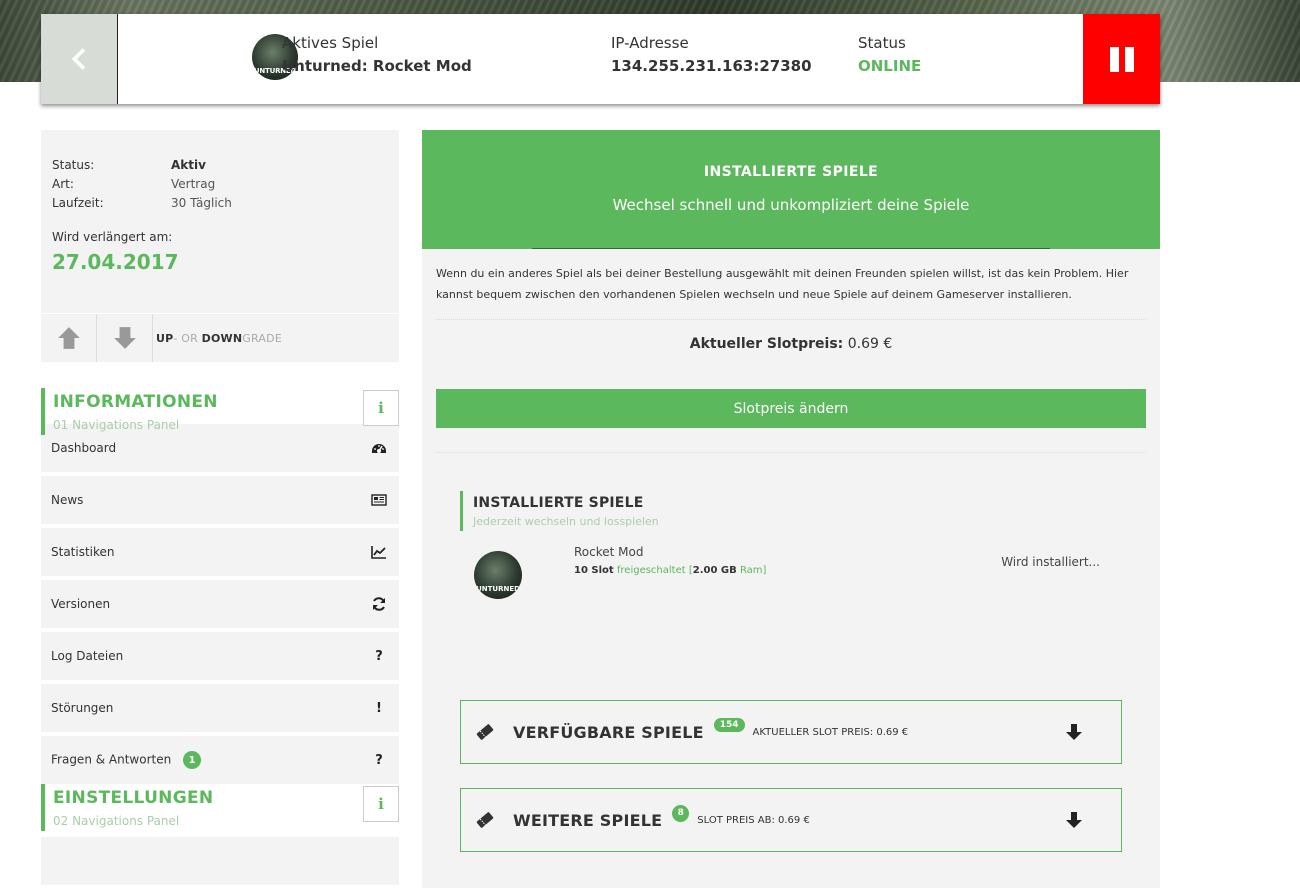 The width and height of the screenshot is (1300, 888). Describe the element at coordinates (379, 604) in the screenshot. I see `refresh-icon` at that location.